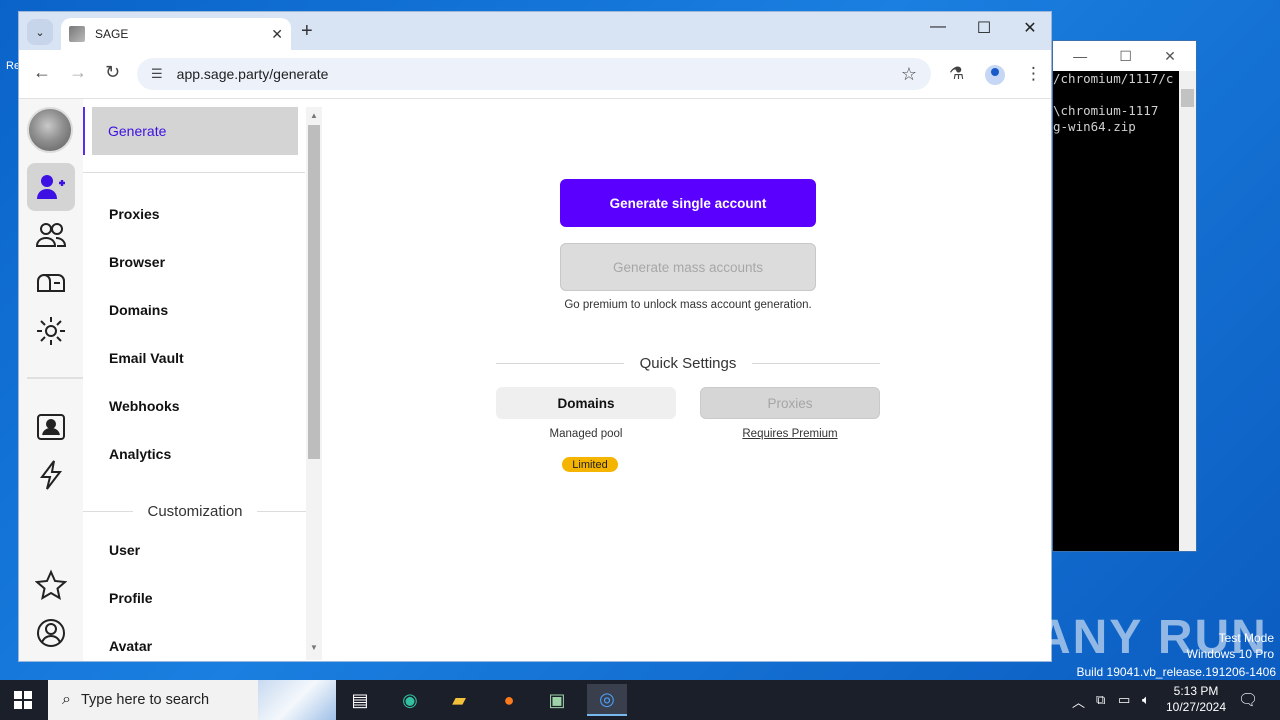  Describe the element at coordinates (1100, 700) in the screenshot. I see `tray-device-icon: ⧉` at that location.